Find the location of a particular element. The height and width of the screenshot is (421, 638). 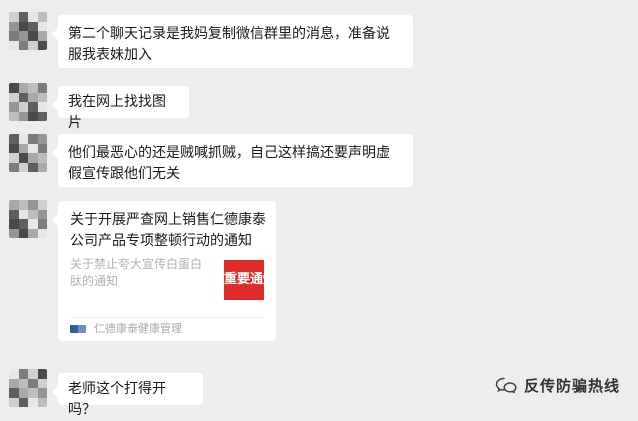

wechat-official-account-icon is located at coordinates (506, 385).